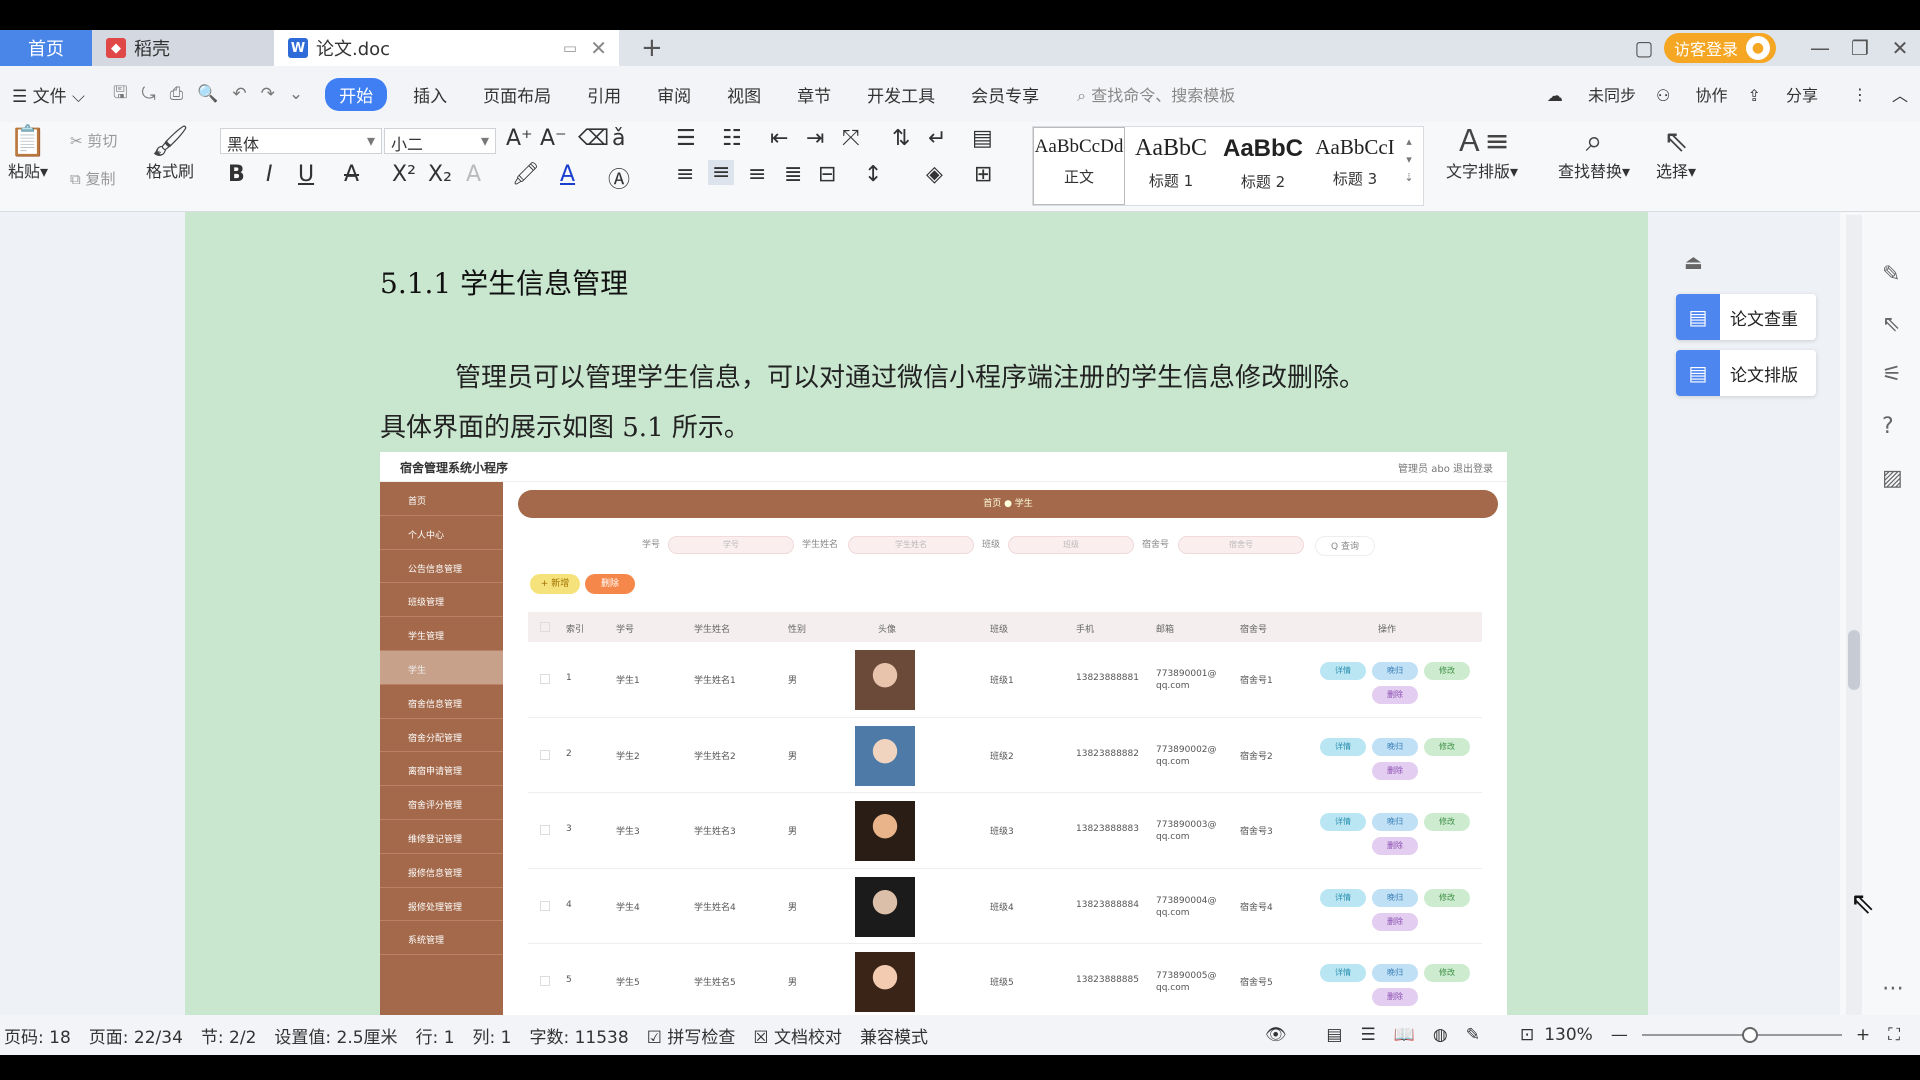 This screenshot has width=1920, height=1080. What do you see at coordinates (46, 48) in the screenshot?
I see `tab-home: 首页` at bounding box center [46, 48].